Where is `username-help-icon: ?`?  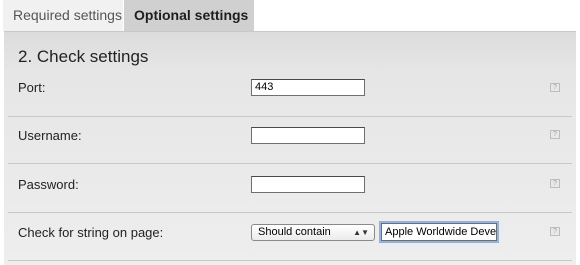
username-help-icon: ? is located at coordinates (555, 134).